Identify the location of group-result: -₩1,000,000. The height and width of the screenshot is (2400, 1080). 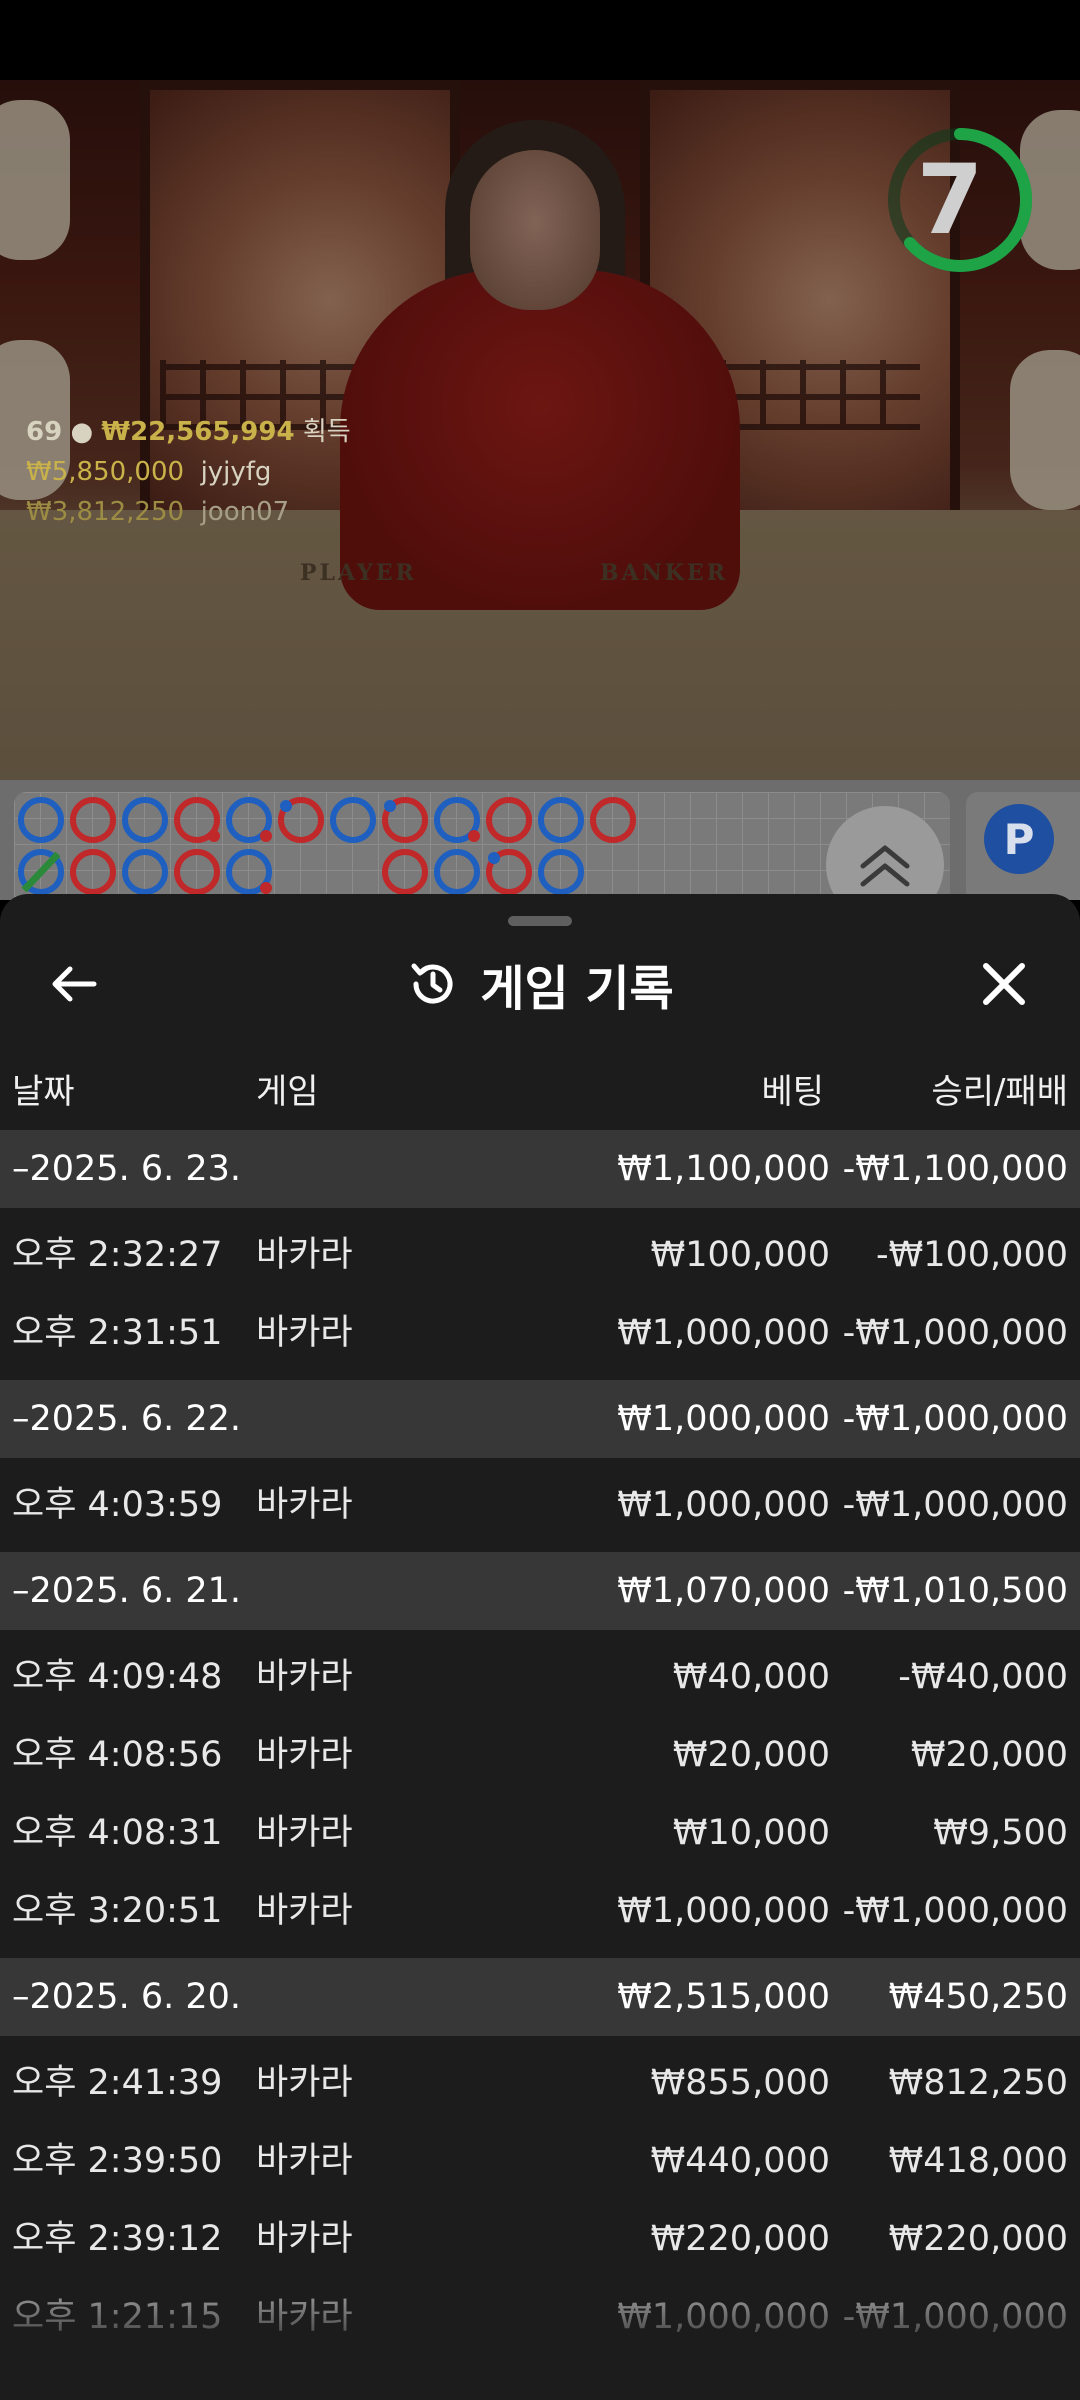
(955, 1419).